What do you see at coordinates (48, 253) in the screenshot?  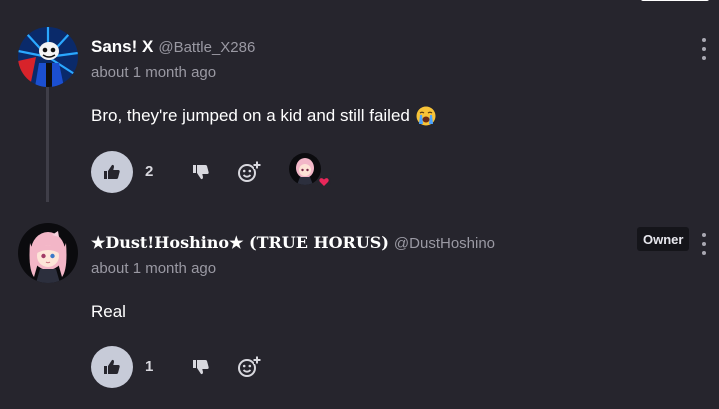 I see `avatar` at bounding box center [48, 253].